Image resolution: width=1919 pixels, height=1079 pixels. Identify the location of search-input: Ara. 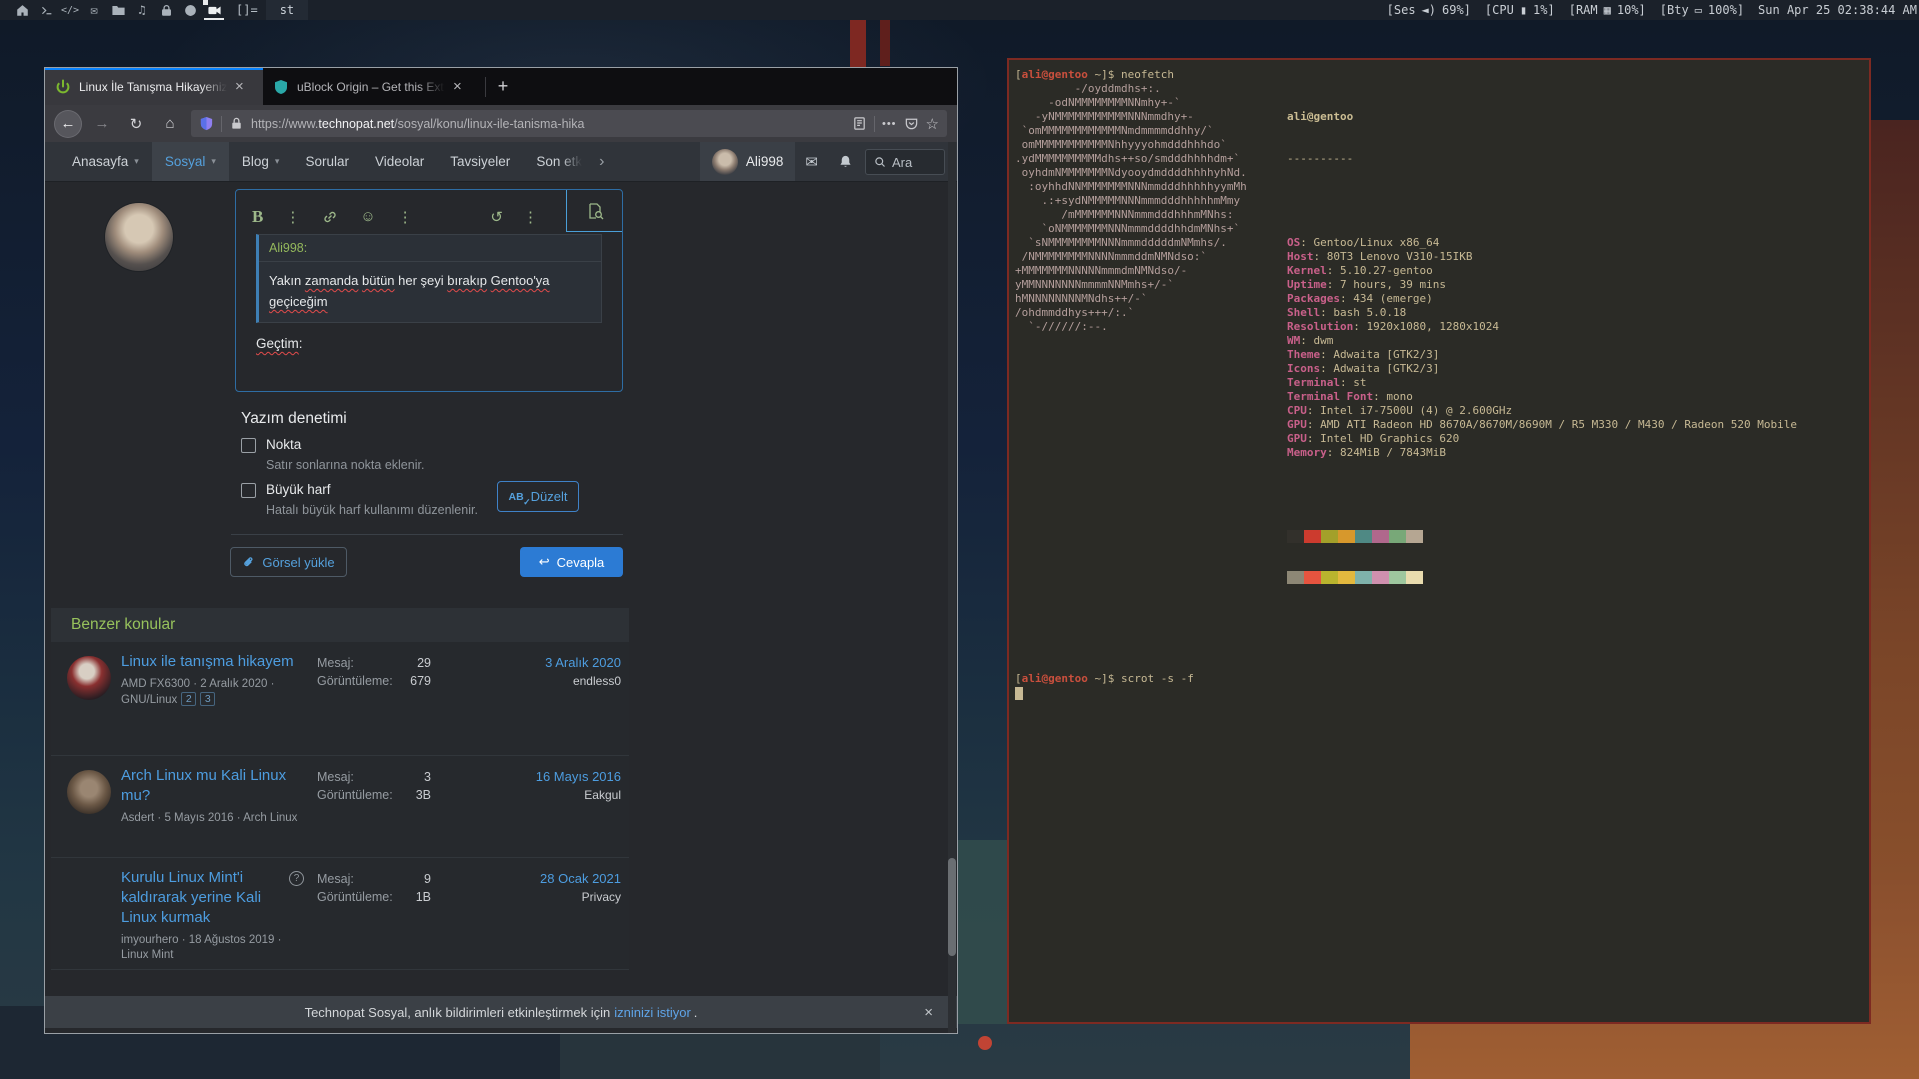
(905, 162).